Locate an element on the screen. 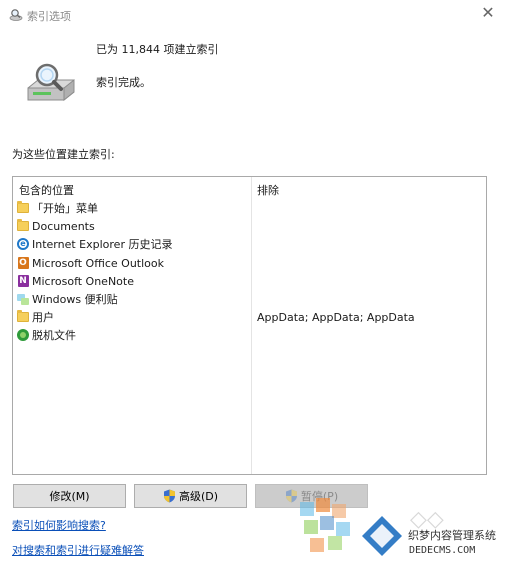 The width and height of the screenshot is (521, 562). window-title: 索引选项 is located at coordinates (49, 16).